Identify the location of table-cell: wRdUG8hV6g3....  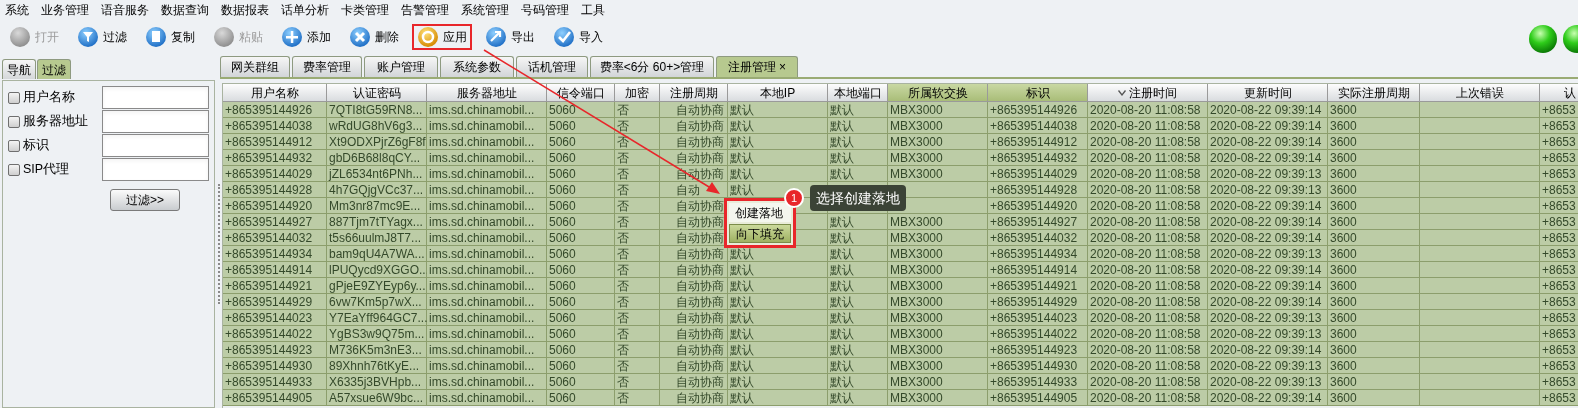
(377, 126).